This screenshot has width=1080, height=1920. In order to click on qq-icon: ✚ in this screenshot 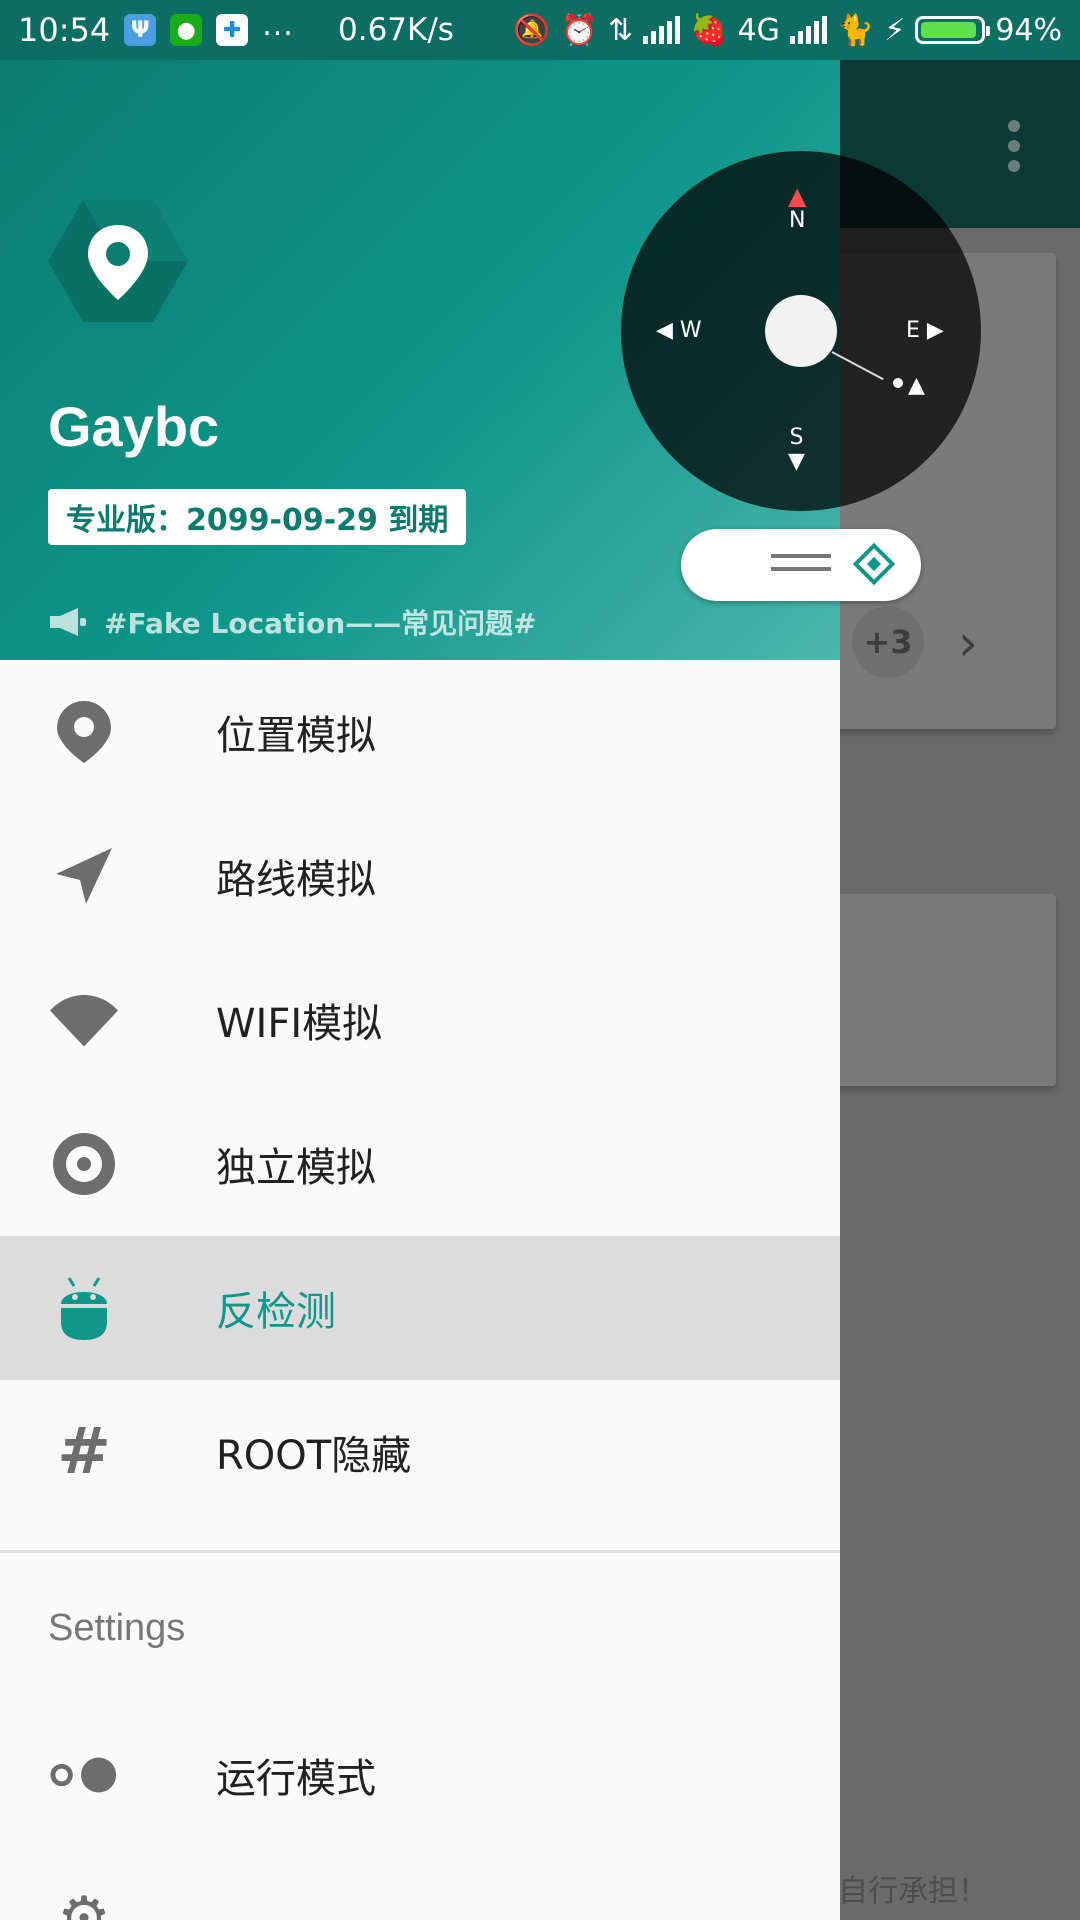, I will do `click(232, 30)`.